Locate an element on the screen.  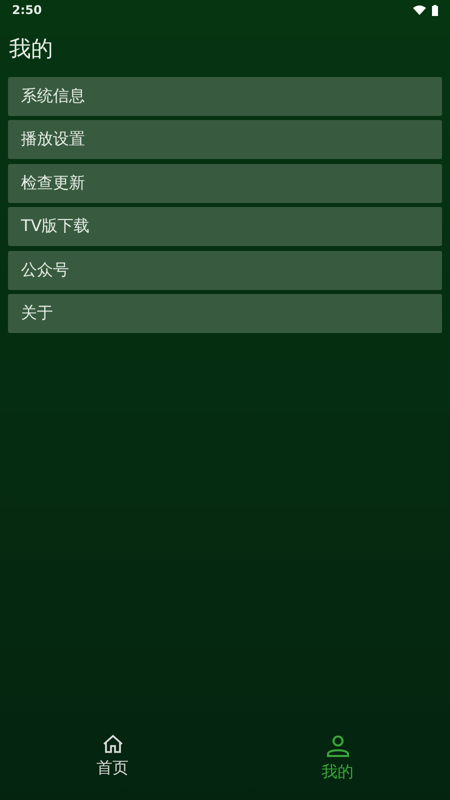
menu-item: 系统信息 is located at coordinates (225, 96).